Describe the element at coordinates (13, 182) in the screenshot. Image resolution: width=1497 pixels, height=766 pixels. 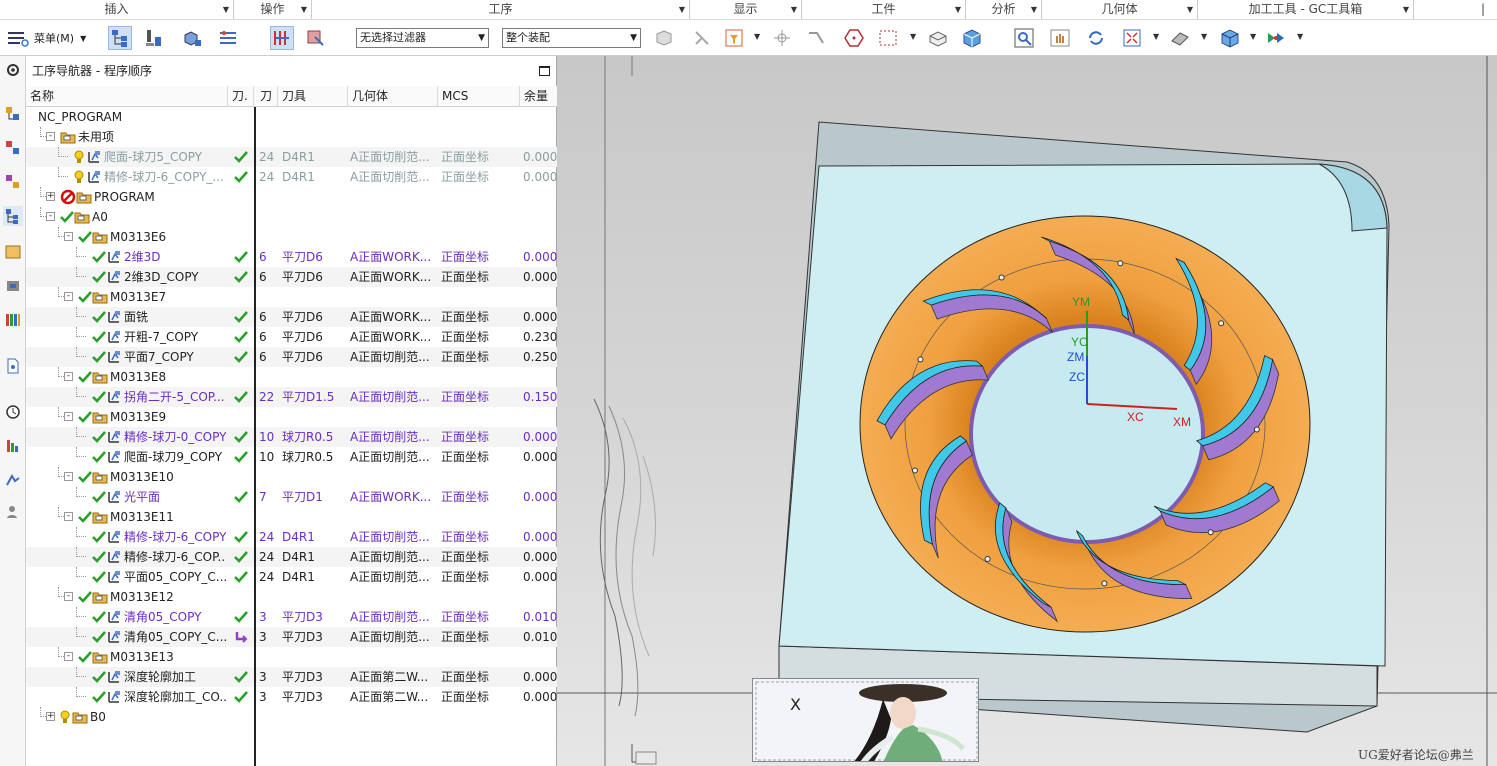
I see `constraint-navigator-tab` at that location.